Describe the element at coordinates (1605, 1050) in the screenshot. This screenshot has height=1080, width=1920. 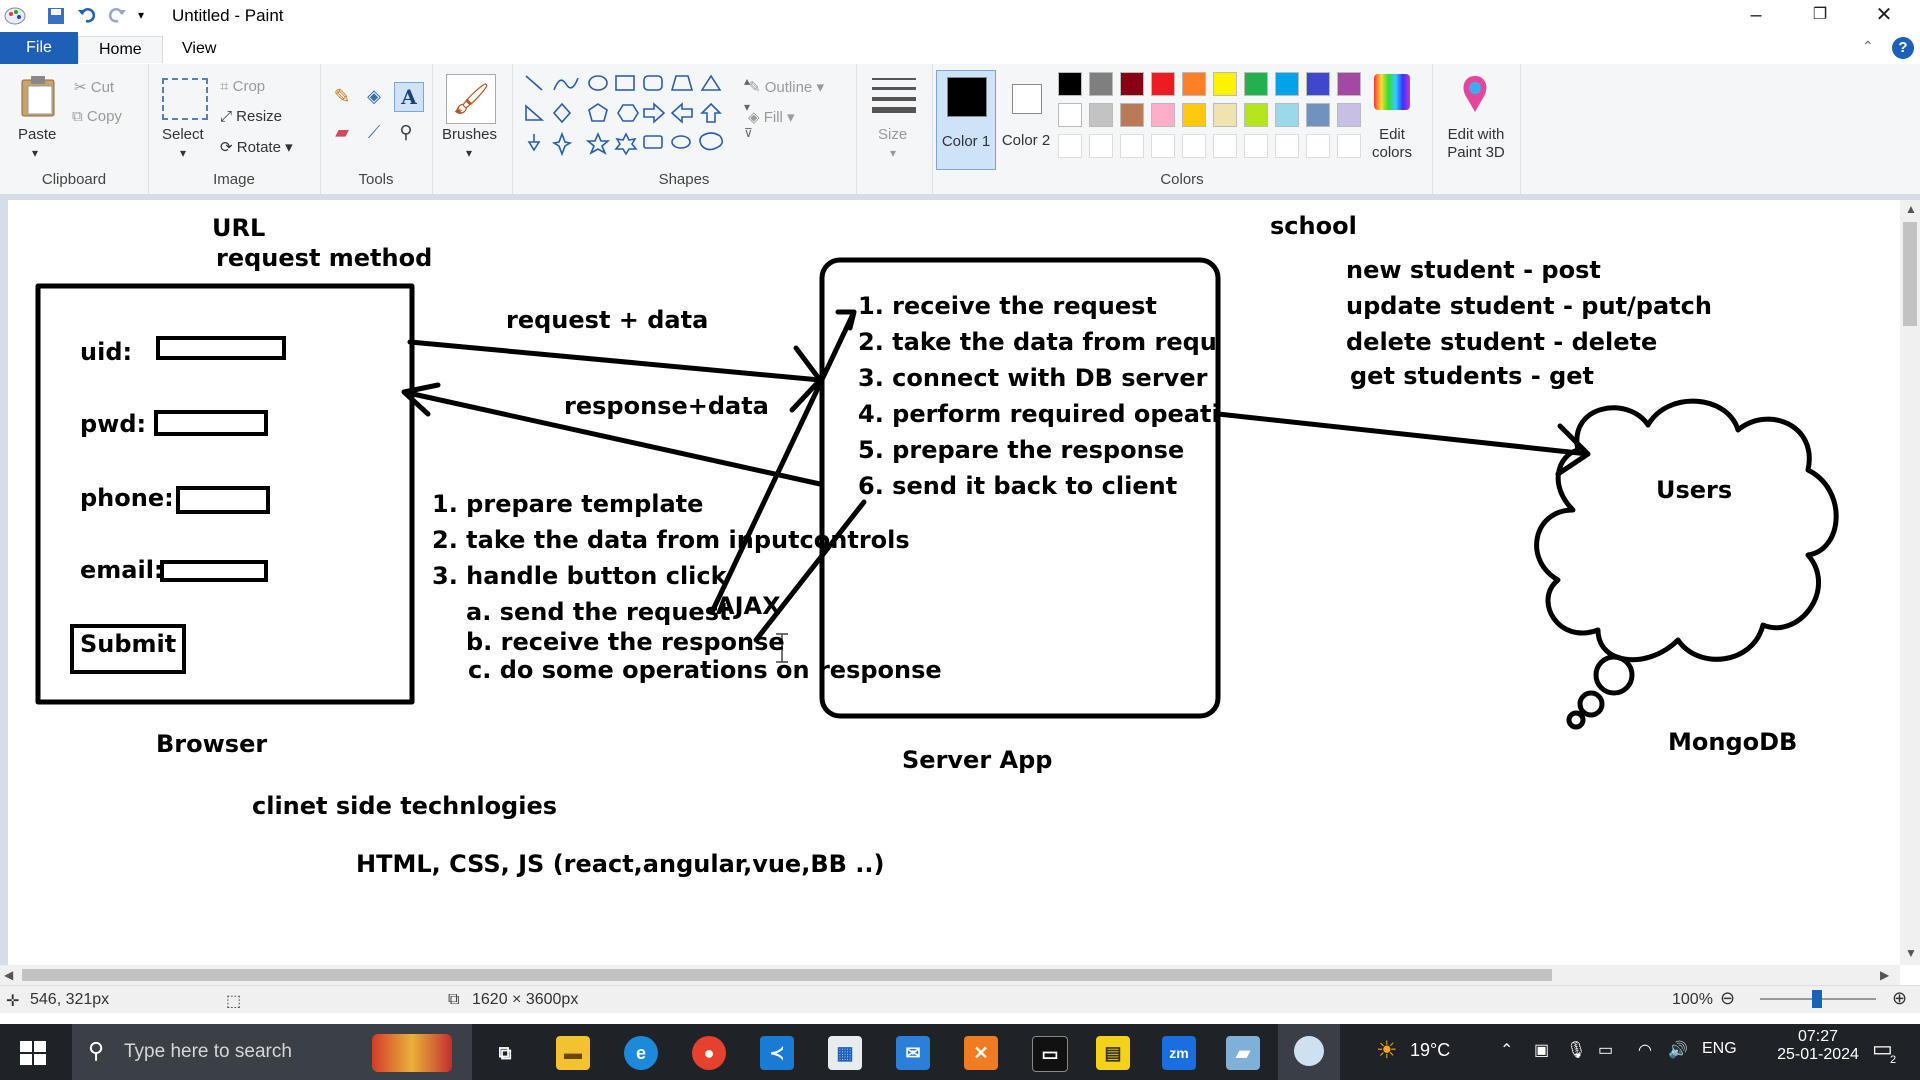
I see `battery-icon: ▭` at that location.